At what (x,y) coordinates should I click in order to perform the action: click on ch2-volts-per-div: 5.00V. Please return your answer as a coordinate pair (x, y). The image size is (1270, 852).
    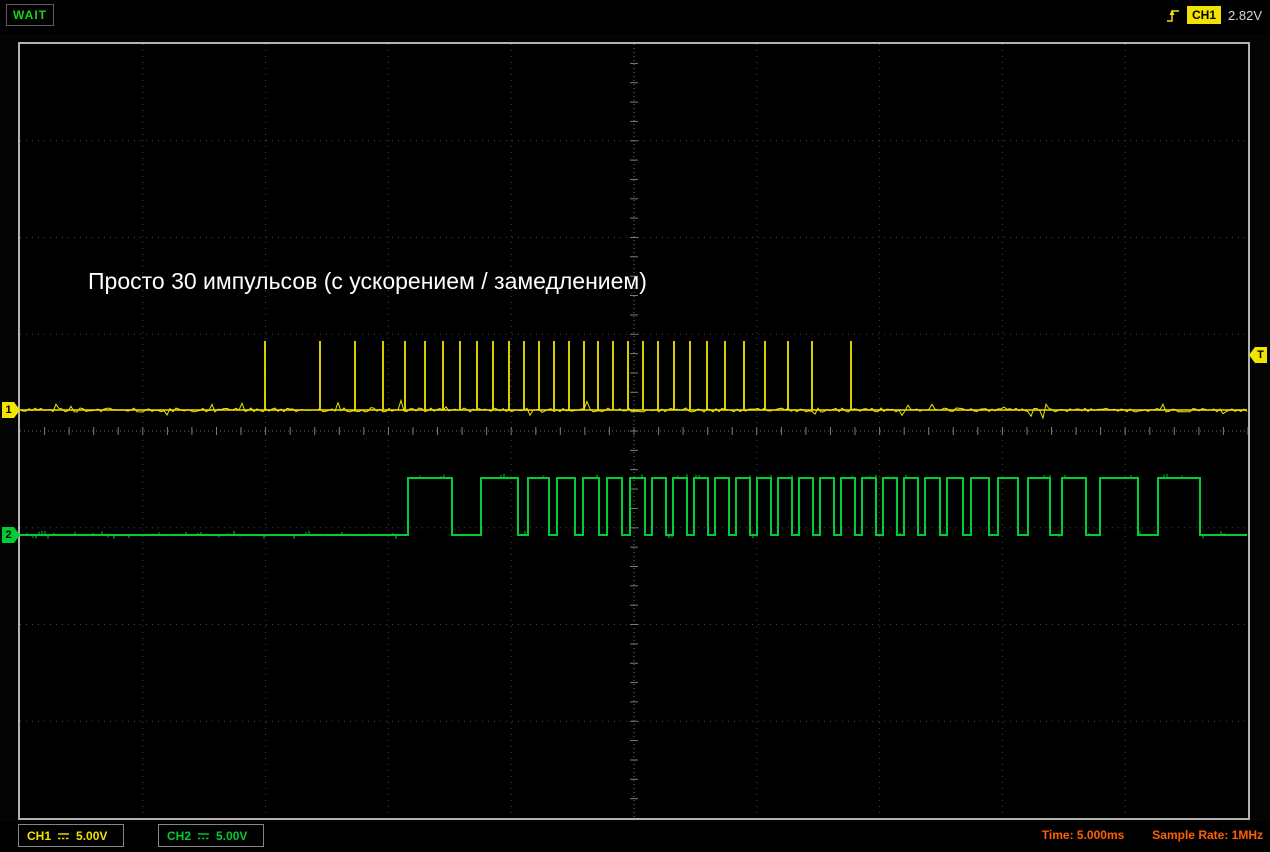
    Looking at the image, I should click on (232, 835).